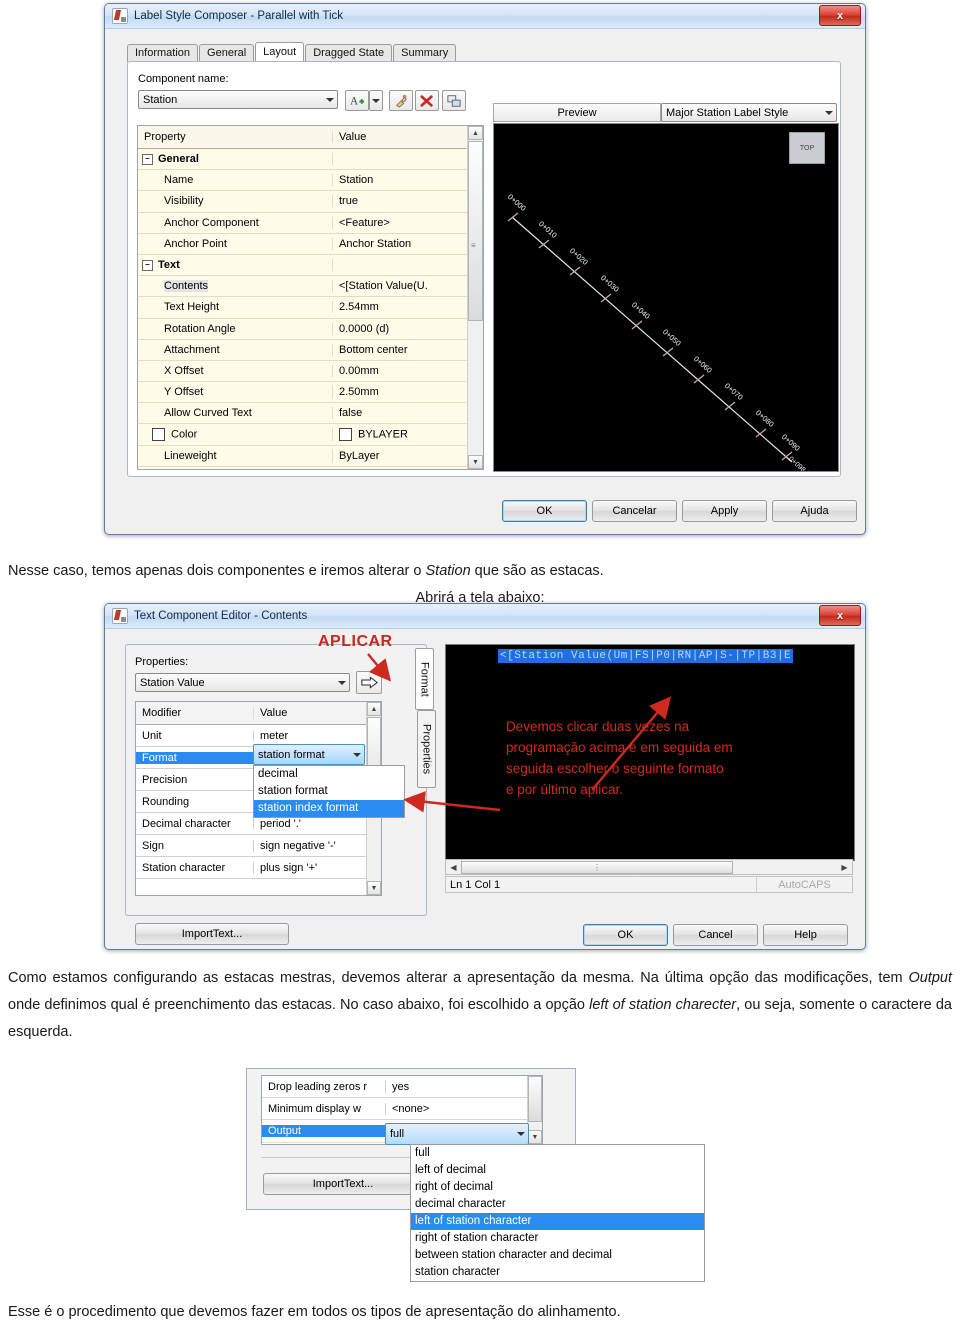 Image resolution: width=960 pixels, height=1335 pixels. I want to click on table-row: Name Station, so click(310, 181).